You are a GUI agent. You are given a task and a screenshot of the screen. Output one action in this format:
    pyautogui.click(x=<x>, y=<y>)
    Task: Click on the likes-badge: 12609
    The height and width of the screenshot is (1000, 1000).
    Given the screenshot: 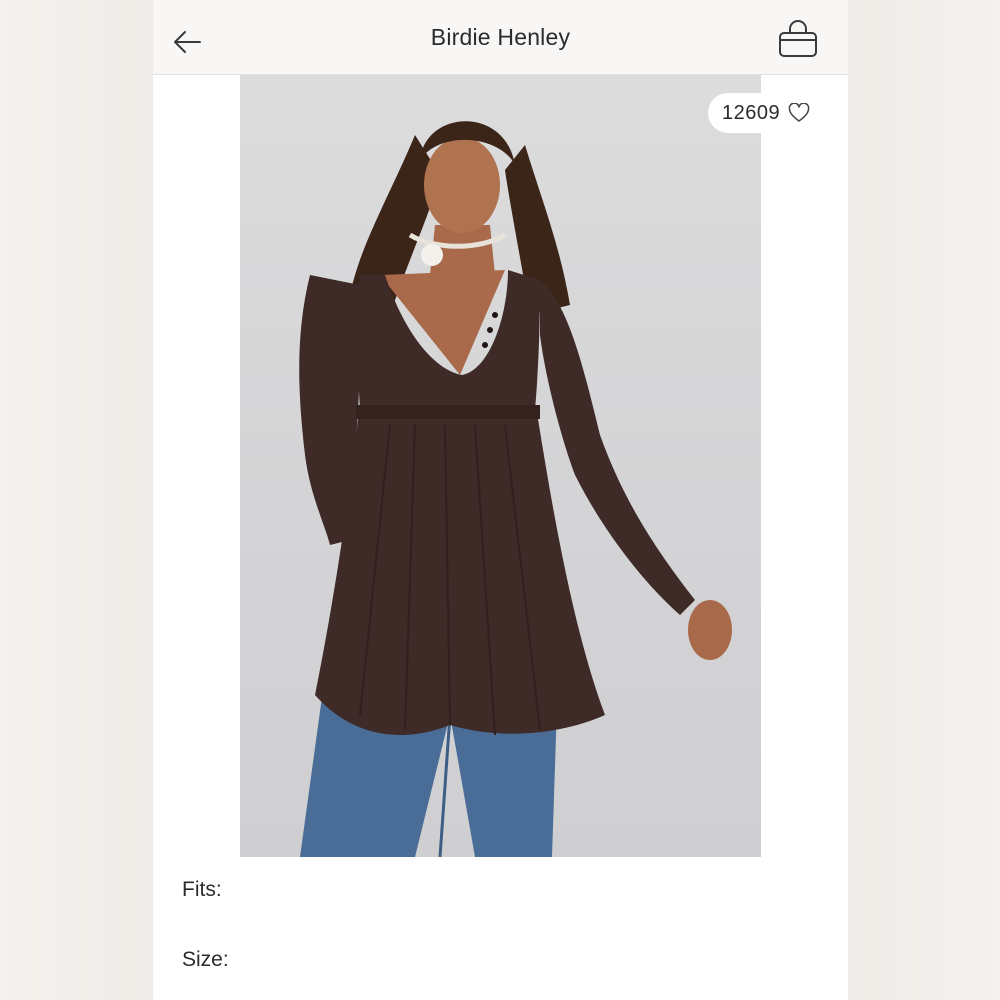 What is the action you would take?
    pyautogui.click(x=766, y=113)
    